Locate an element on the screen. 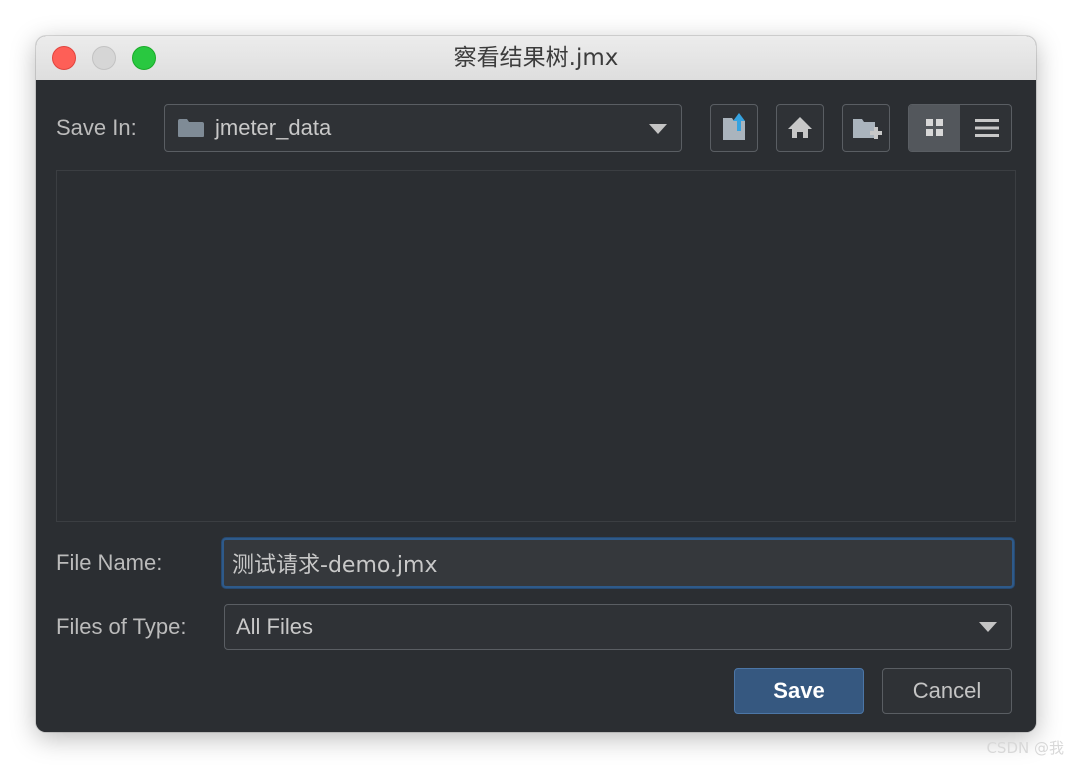 Image resolution: width=1072 pixels, height=768 pixels. file-name-label: File Name: is located at coordinates (109, 562).